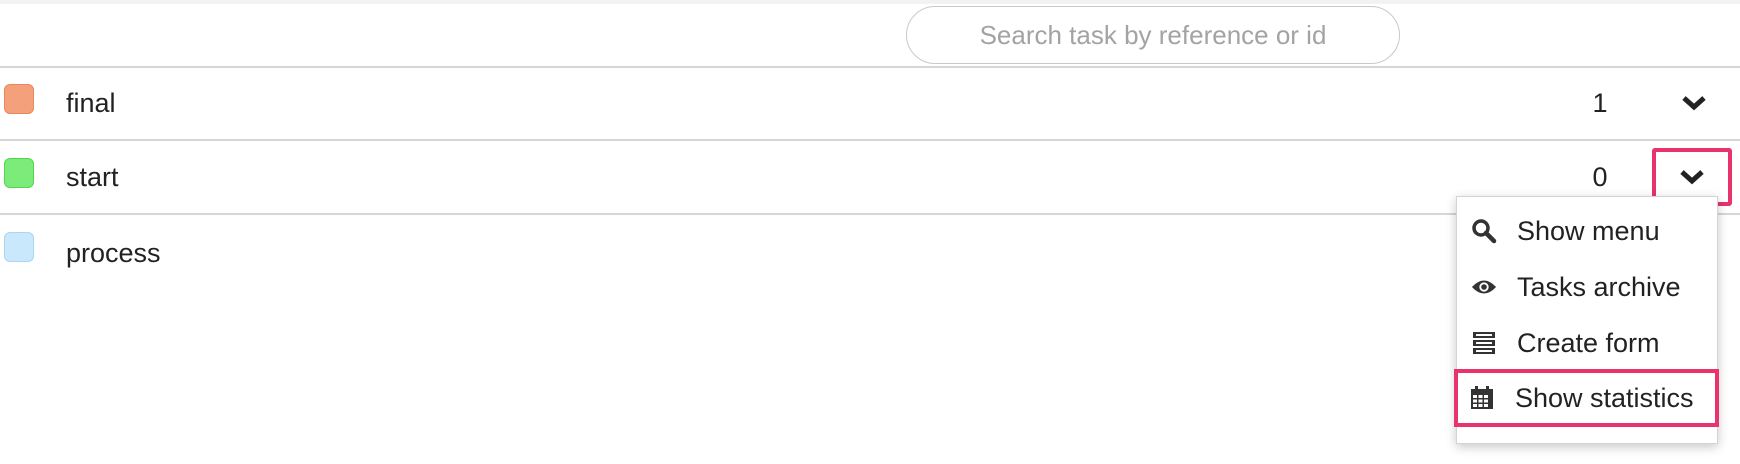 The width and height of the screenshot is (1740, 464). Describe the element at coordinates (1153, 35) in the screenshot. I see `search-input` at that location.